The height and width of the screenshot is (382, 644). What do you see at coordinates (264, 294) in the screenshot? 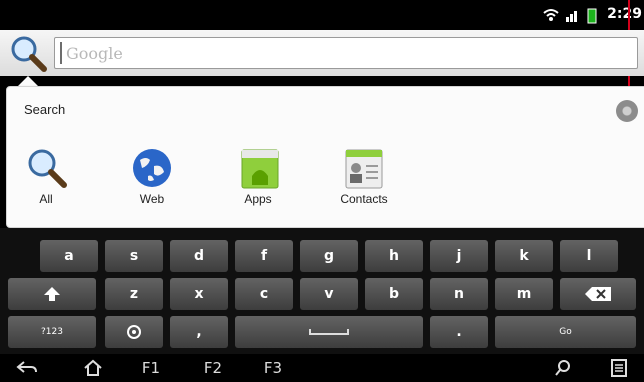
I see `key-c: c` at bounding box center [264, 294].